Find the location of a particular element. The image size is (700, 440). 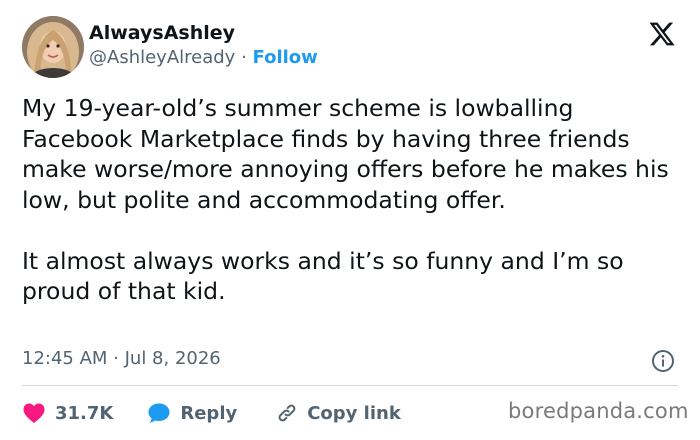

copy-link-label: Copy link is located at coordinates (354, 413).